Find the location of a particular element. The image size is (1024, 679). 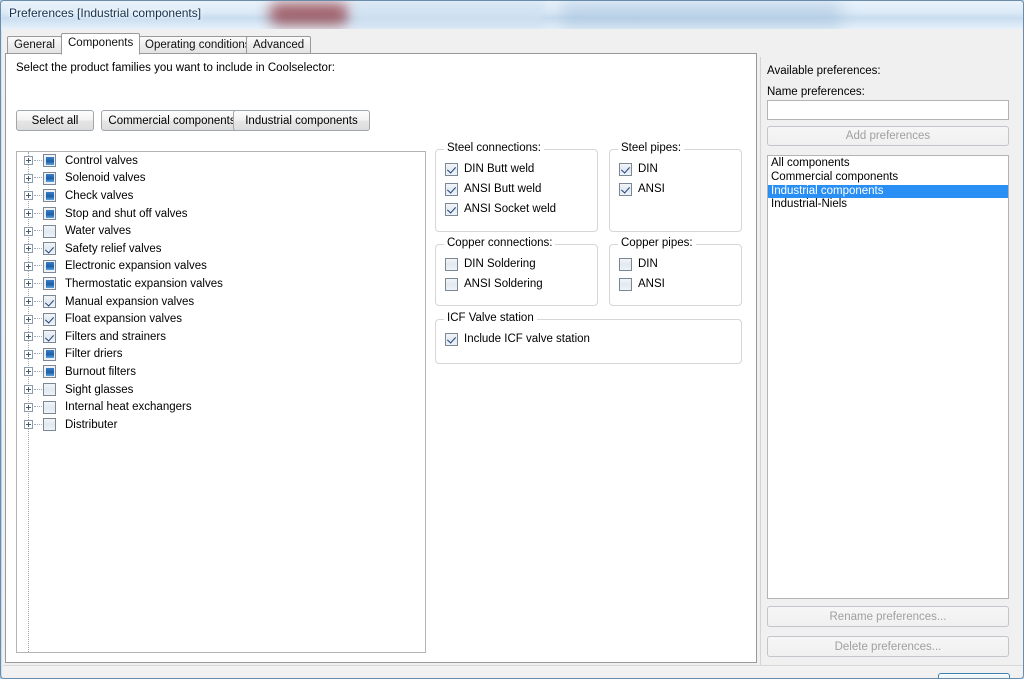

tree-item: Stop and shut off valves is located at coordinates (221, 214).